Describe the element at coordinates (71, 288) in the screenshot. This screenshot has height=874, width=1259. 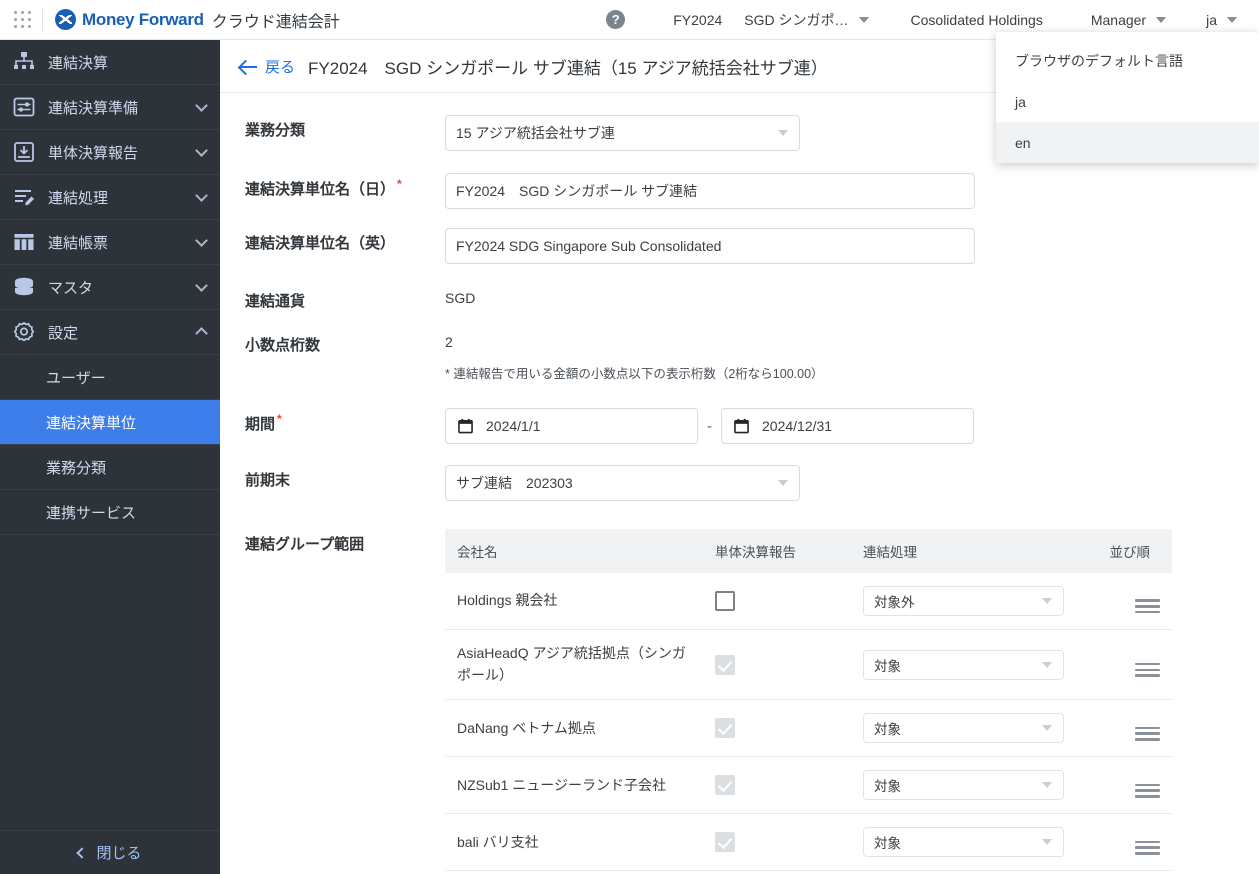
I see `sidebar-item-label: マスタ` at that location.